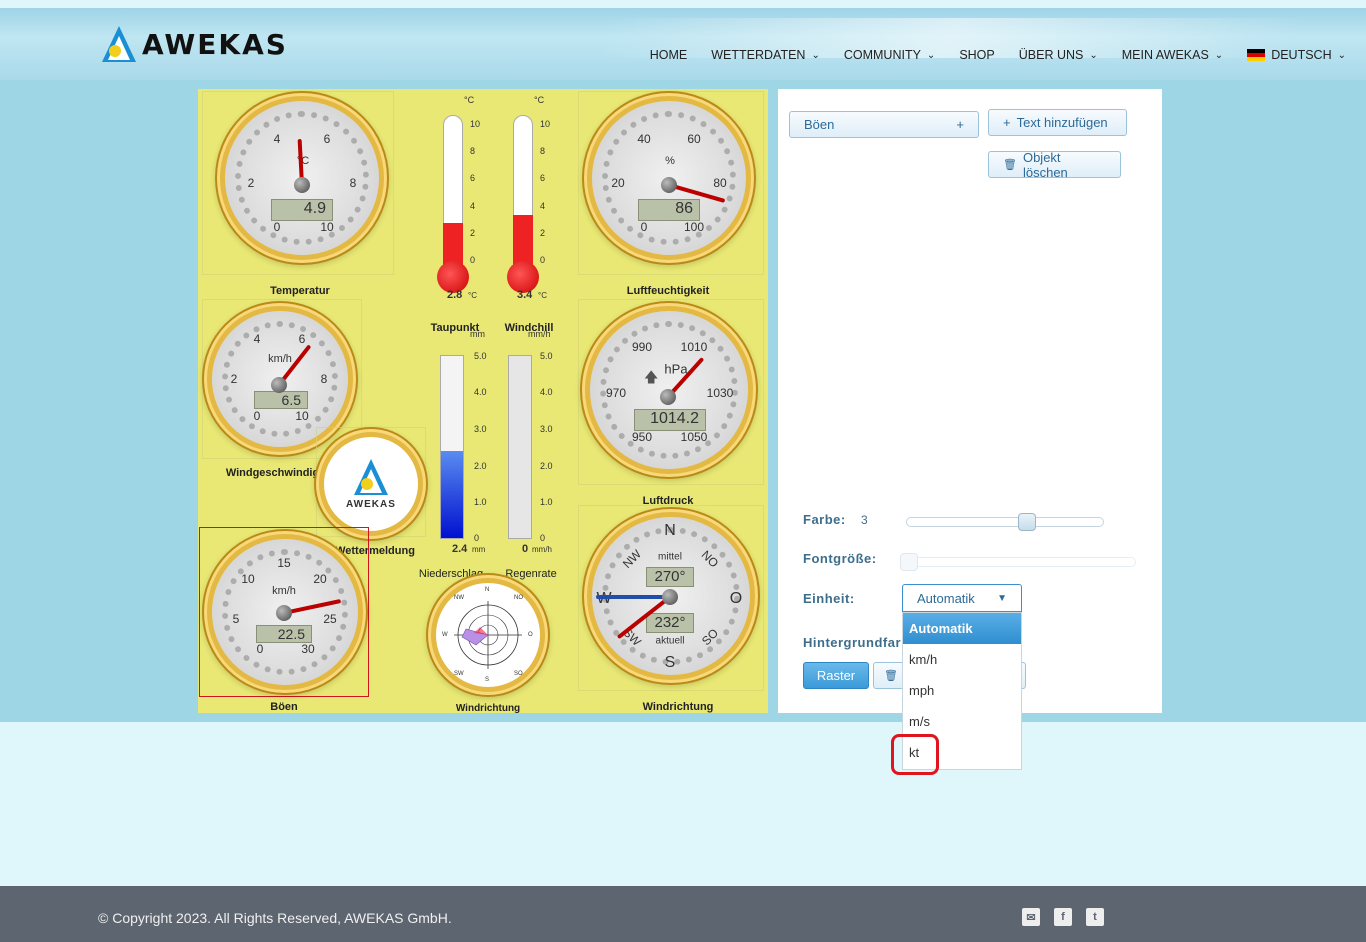  What do you see at coordinates (284, 563) in the screenshot?
I see `scale-label: 15` at bounding box center [284, 563].